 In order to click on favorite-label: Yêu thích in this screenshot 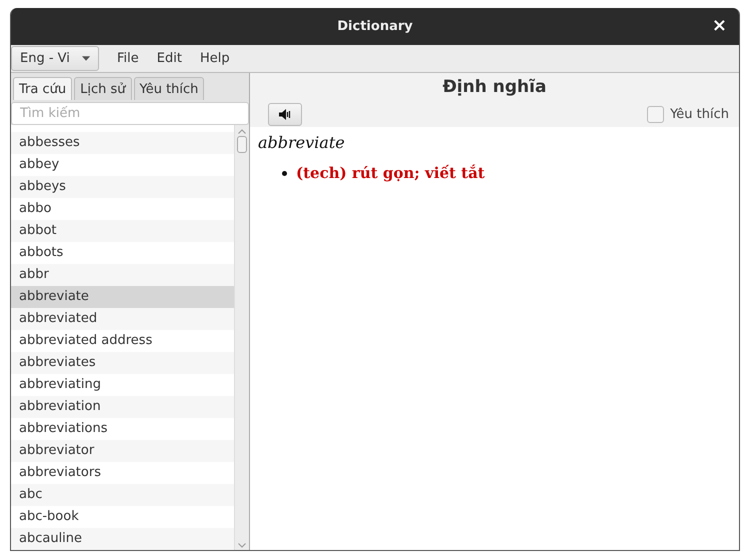, I will do `click(699, 114)`.